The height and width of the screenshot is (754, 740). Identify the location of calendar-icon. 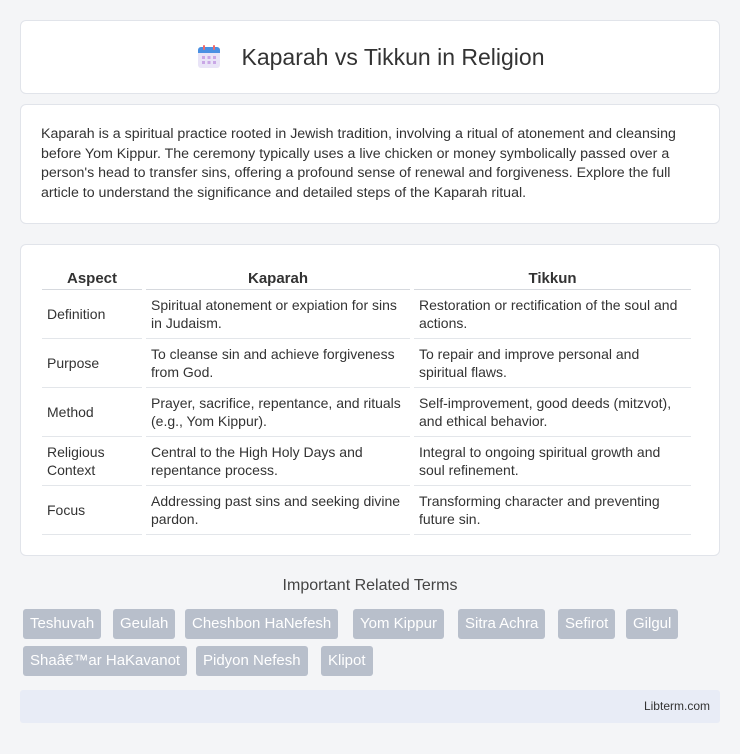
(208, 56).